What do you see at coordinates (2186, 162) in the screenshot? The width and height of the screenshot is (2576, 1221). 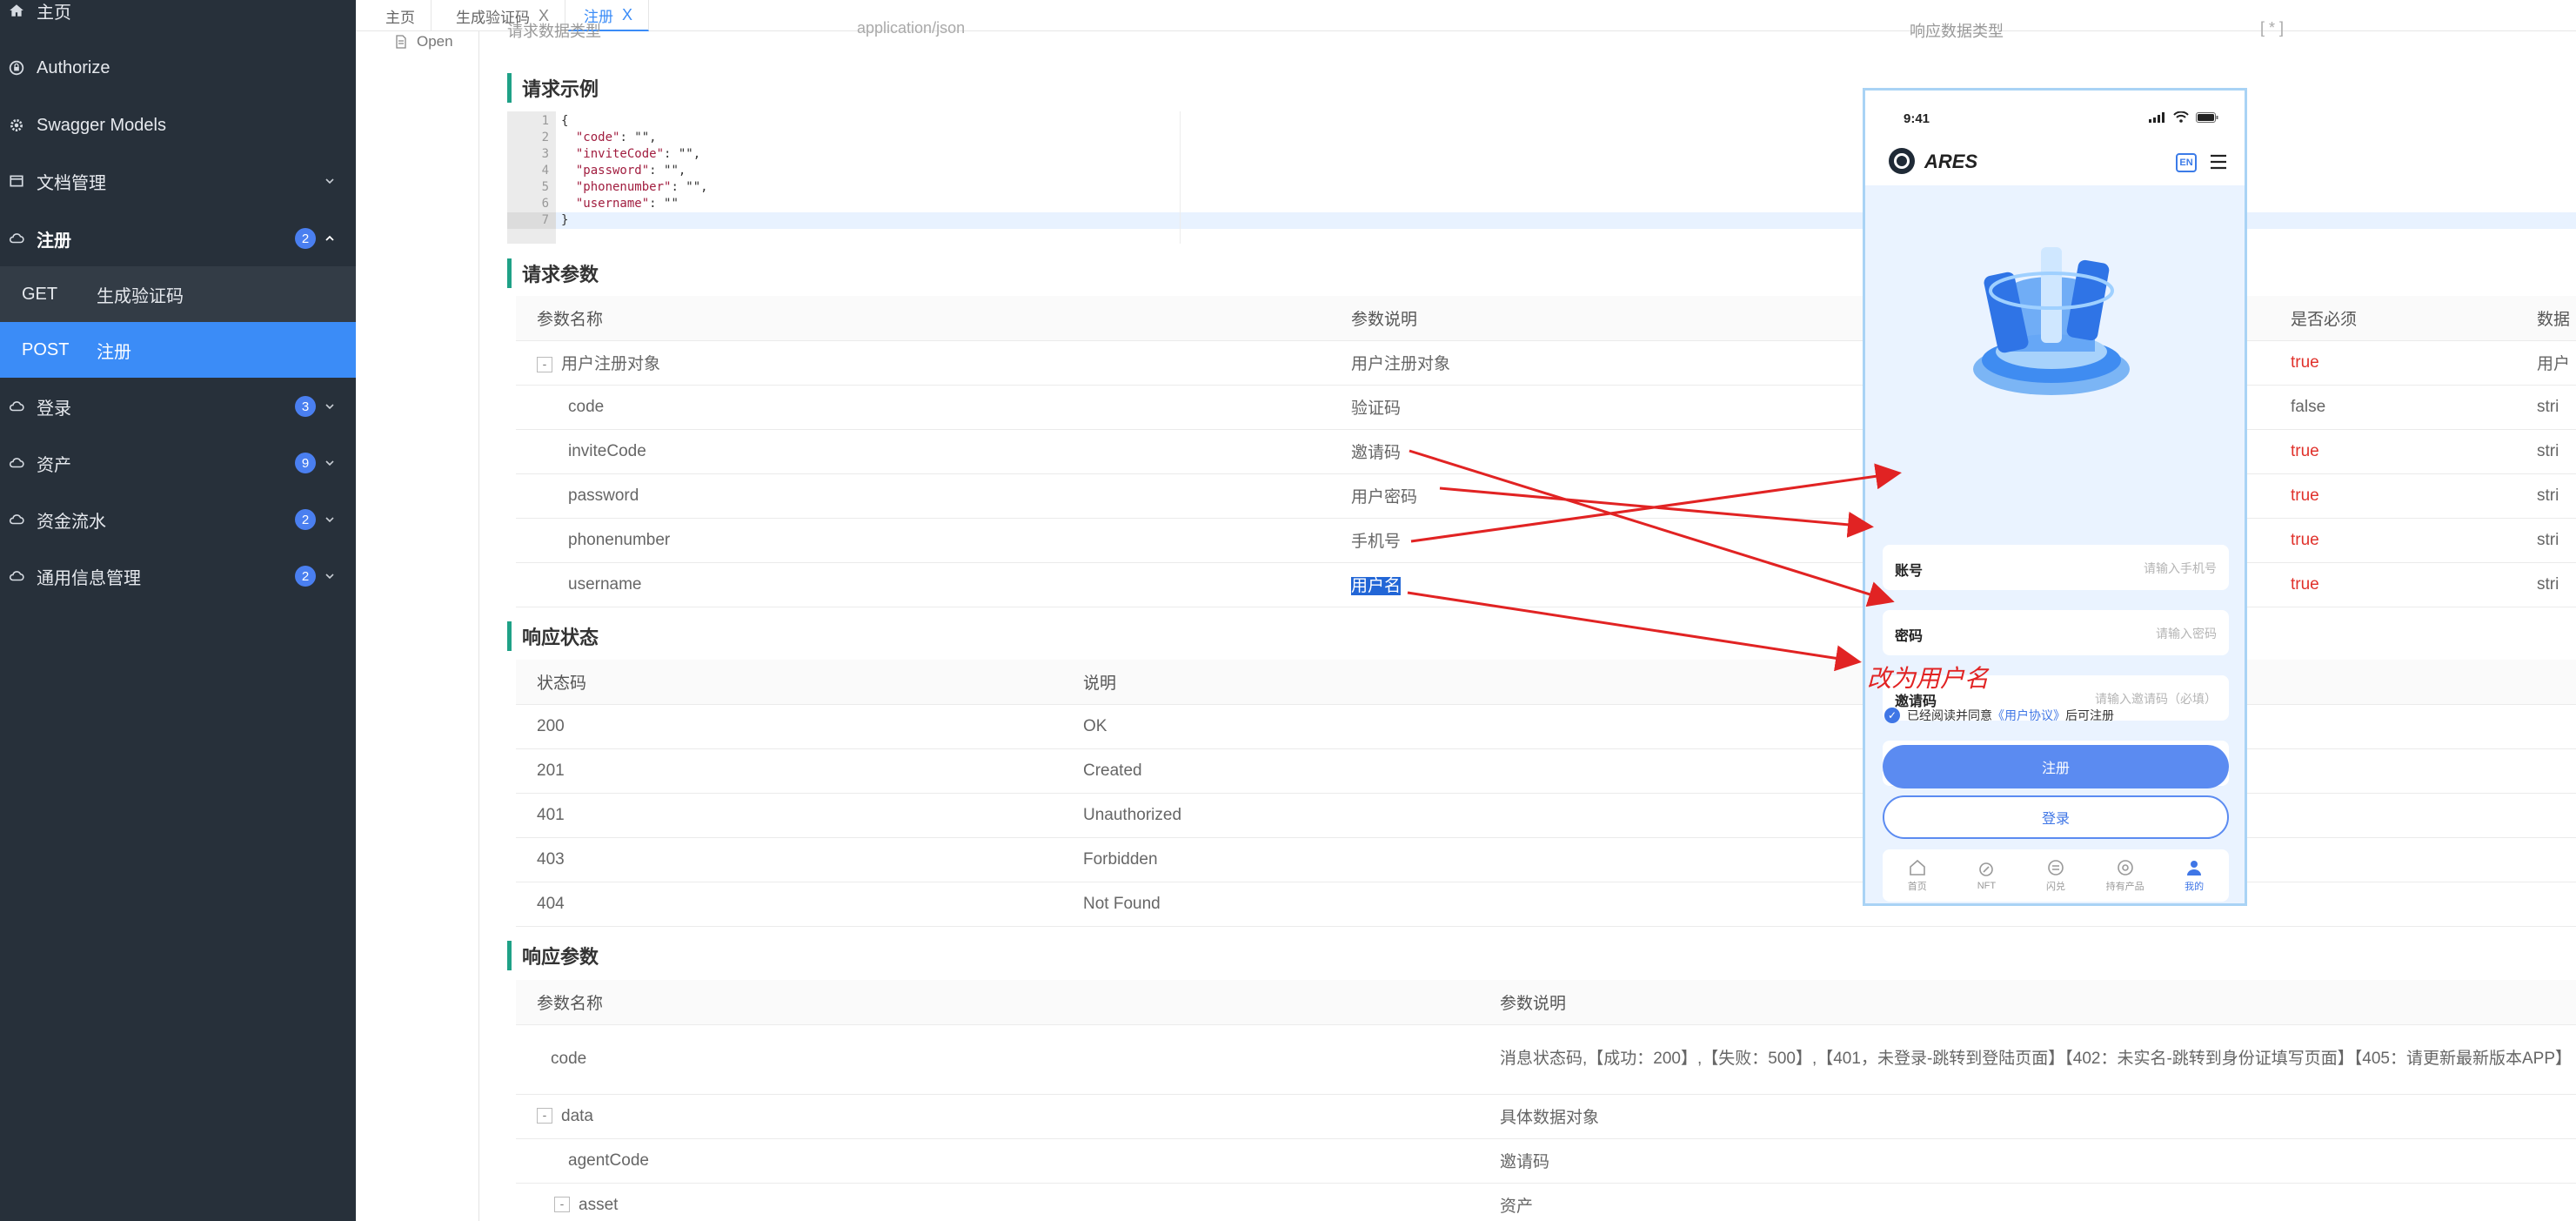 I see `language-toggle: EN` at bounding box center [2186, 162].